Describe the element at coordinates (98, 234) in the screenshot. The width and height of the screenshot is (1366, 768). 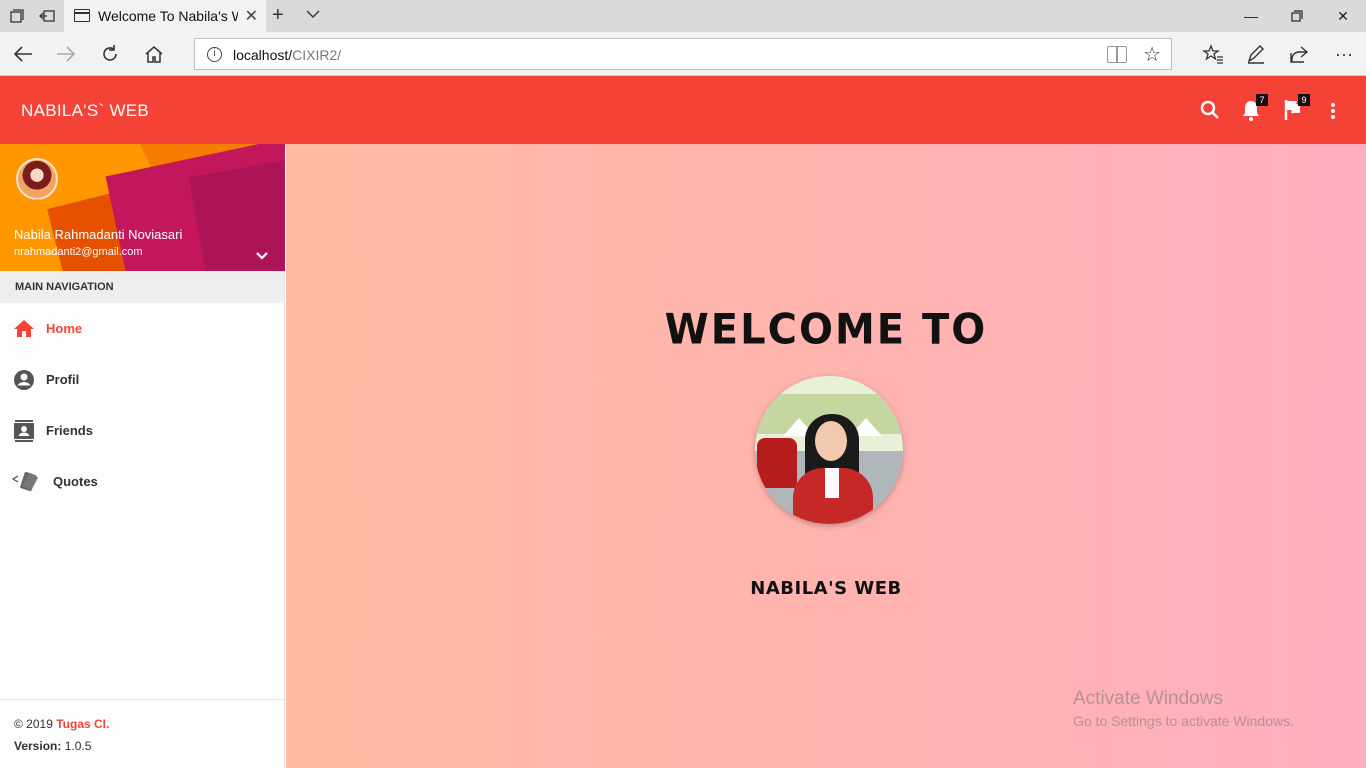
I see `user-name: Nabila Rahmadanti Noviasari` at that location.